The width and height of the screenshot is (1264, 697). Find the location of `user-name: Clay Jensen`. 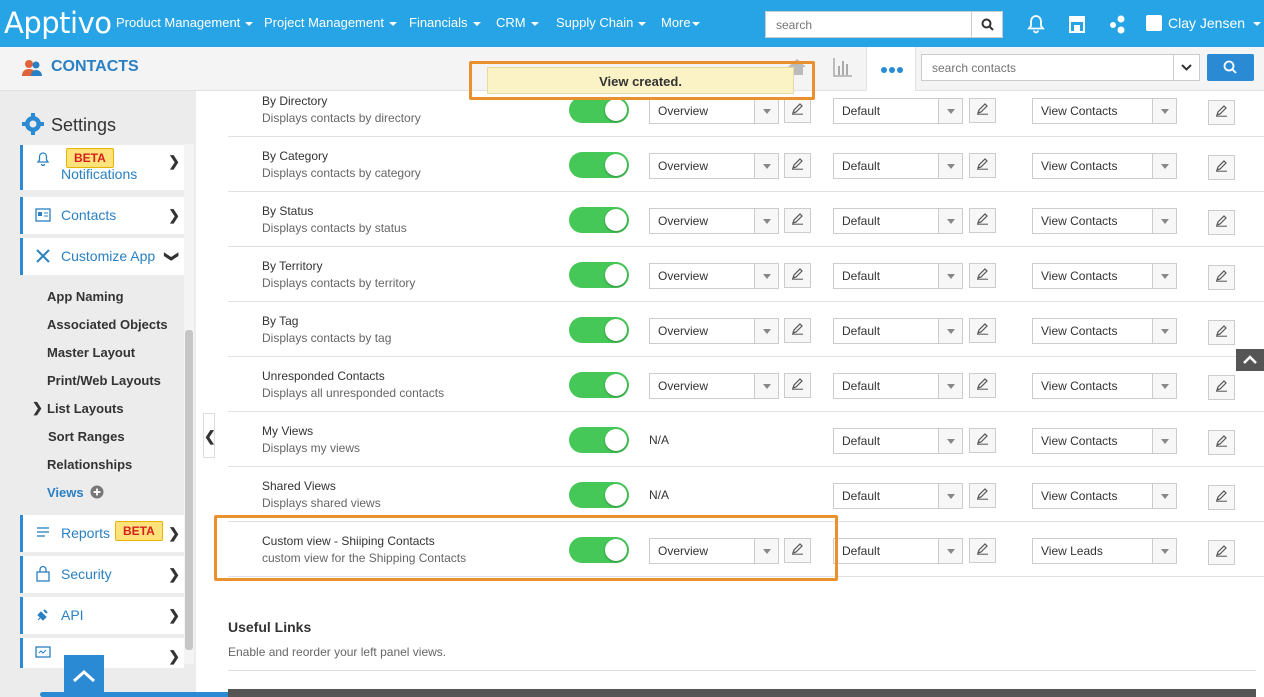

user-name: Clay Jensen is located at coordinates (1207, 23).